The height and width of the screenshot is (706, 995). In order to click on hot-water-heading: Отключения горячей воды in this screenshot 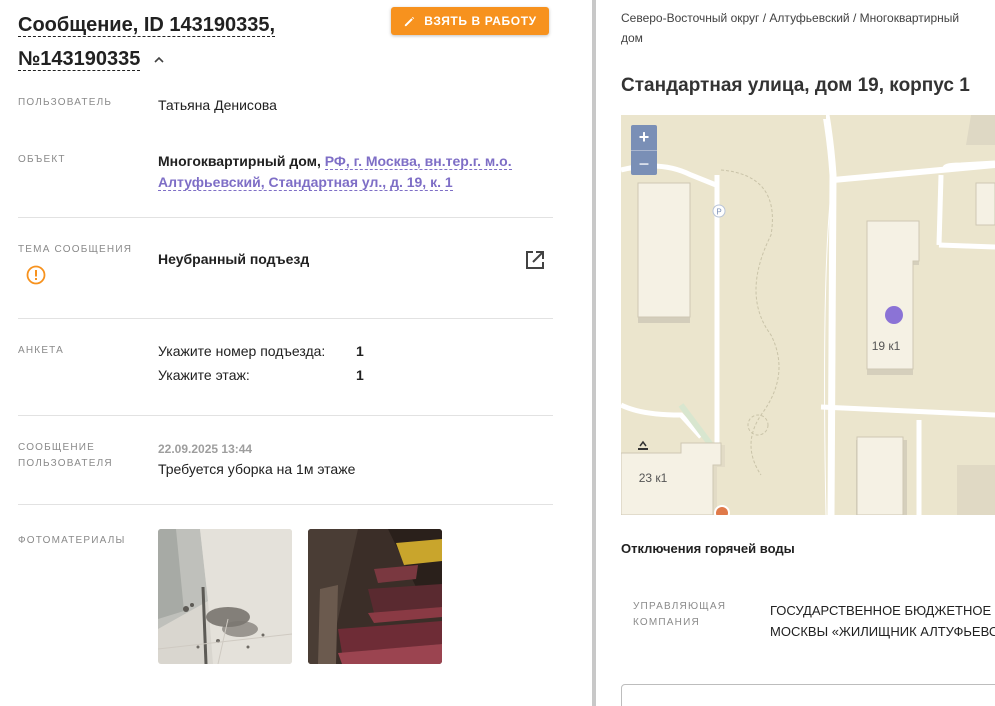, I will do `click(708, 548)`.